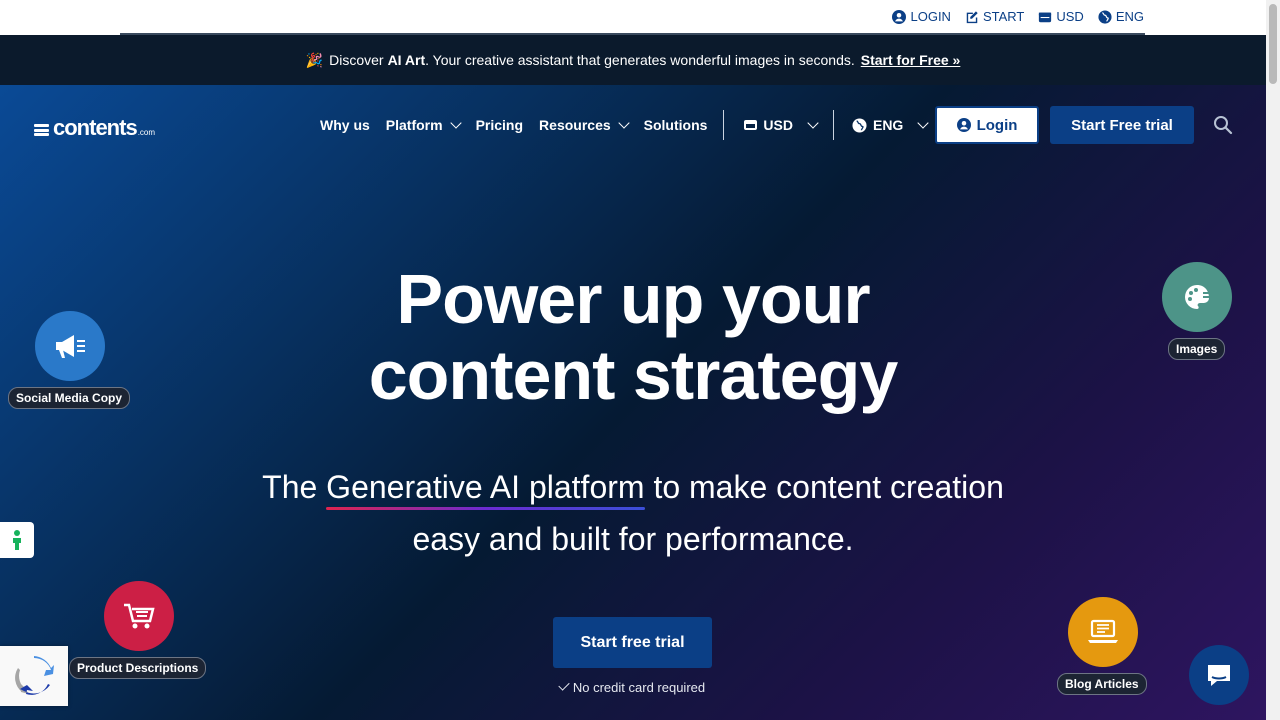 Image resolution: width=1280 pixels, height=720 pixels. What do you see at coordinates (997, 125) in the screenshot?
I see `login-button-label: Login` at bounding box center [997, 125].